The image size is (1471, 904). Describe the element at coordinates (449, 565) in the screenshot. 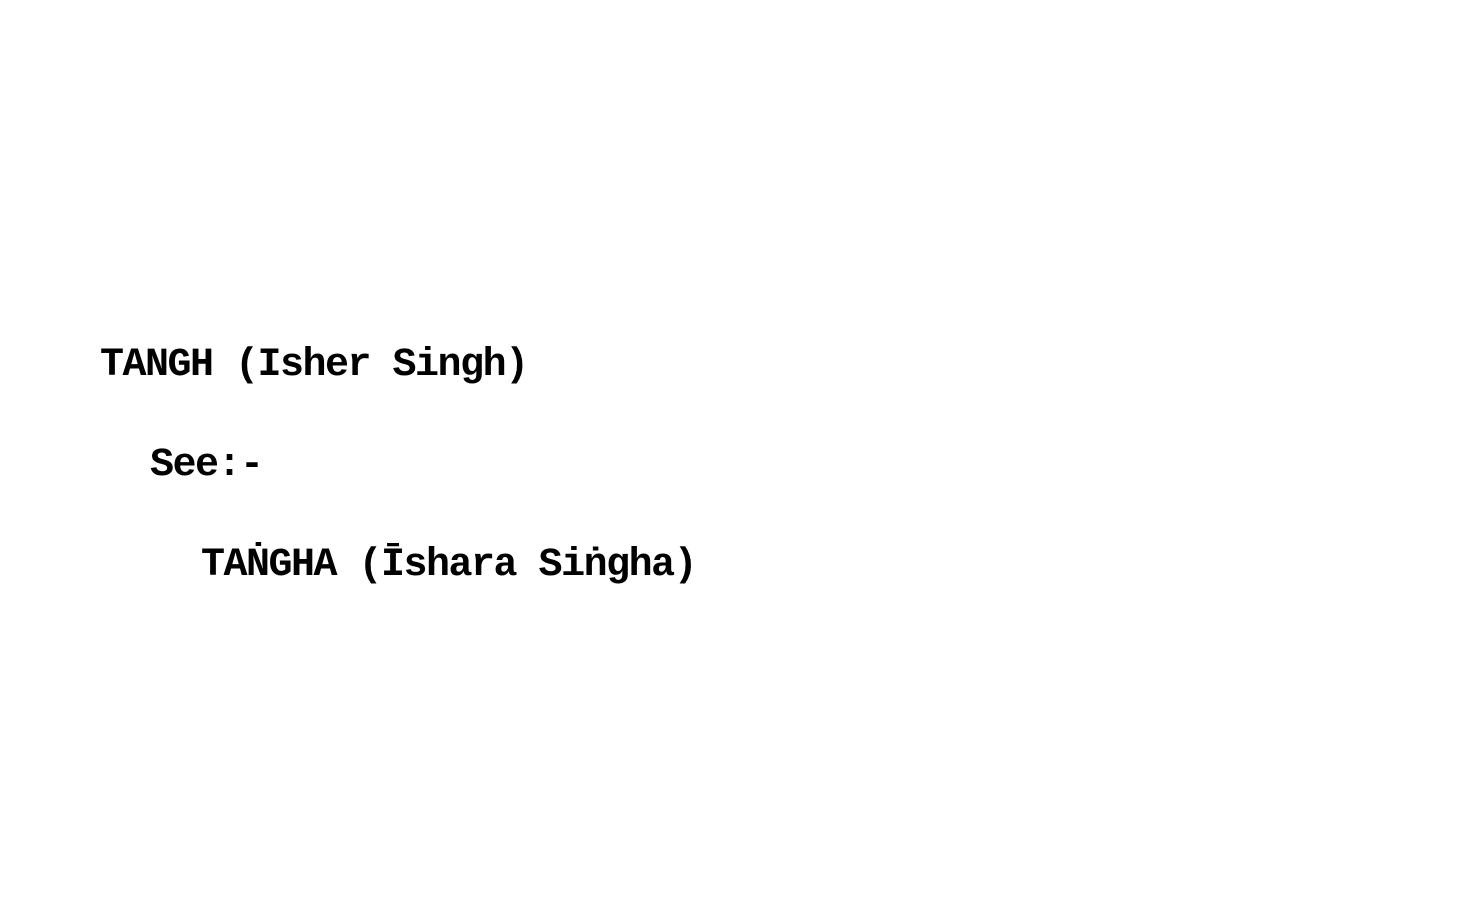

I see `cross-reference: TAṄGHA (Īshara Siṅgha)` at that location.